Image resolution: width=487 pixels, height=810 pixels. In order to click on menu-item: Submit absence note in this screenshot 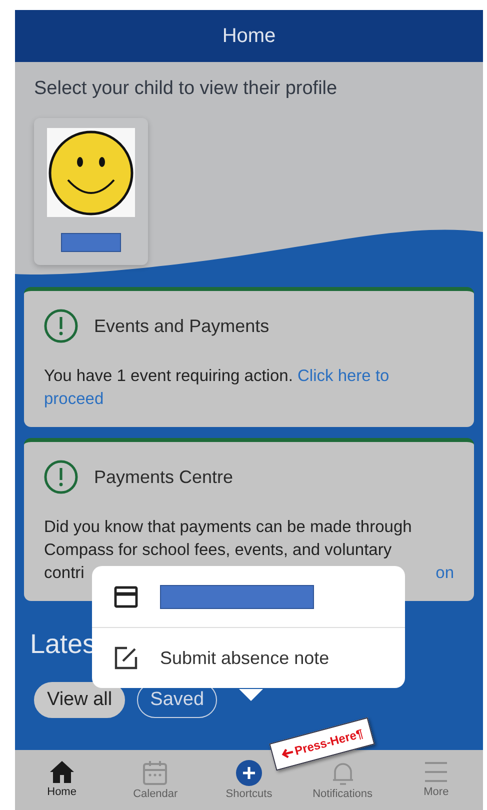, I will do `click(248, 657)`.